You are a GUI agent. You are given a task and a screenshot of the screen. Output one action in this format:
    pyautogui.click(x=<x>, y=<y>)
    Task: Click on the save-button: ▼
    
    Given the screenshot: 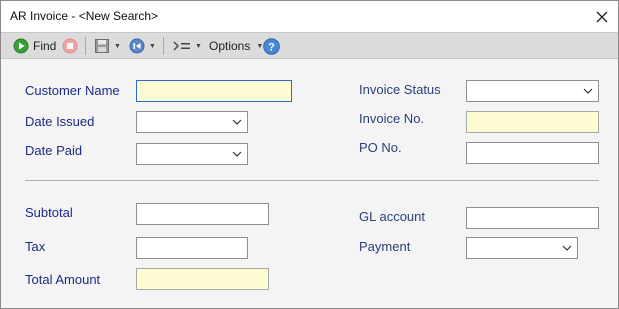 What is the action you would take?
    pyautogui.click(x=107, y=46)
    